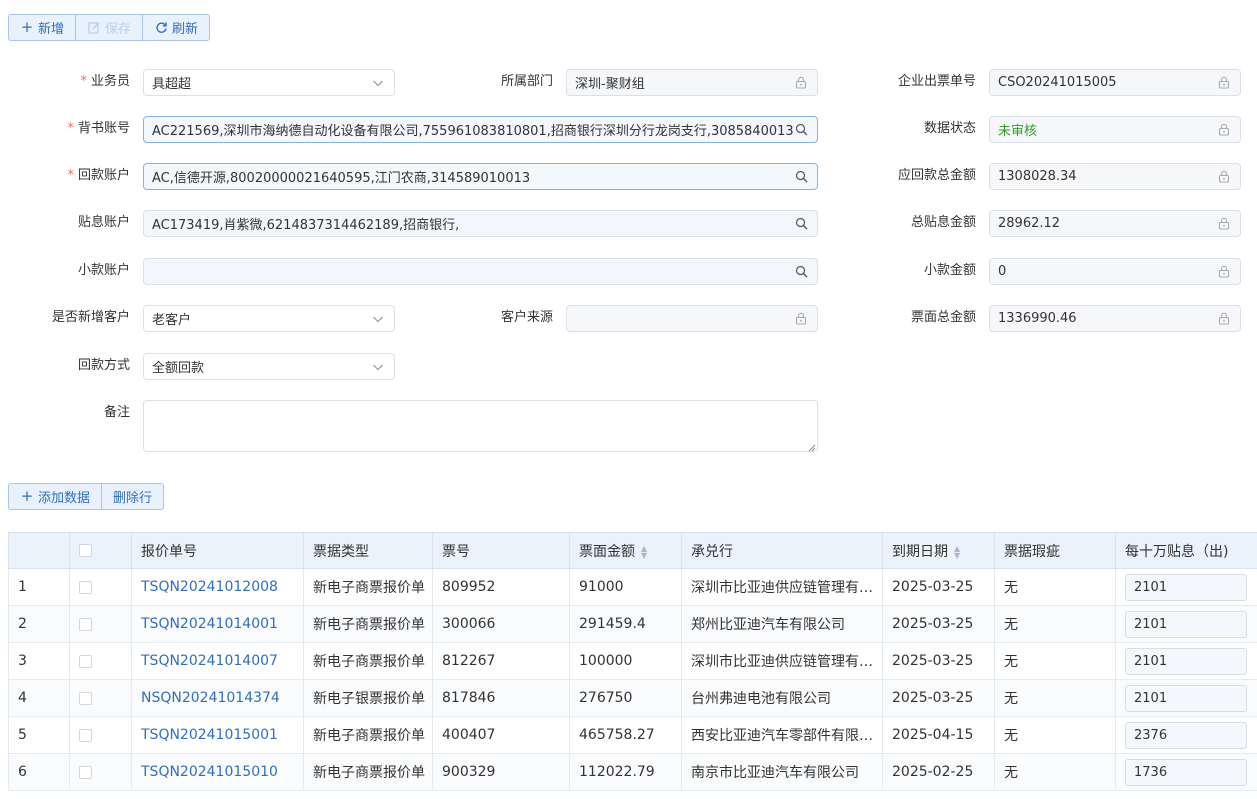 Image resolution: width=1257 pixels, height=799 pixels. What do you see at coordinates (782, 624) in the screenshot?
I see `bank-cell: 郑州比亚迪汽车有限公司` at bounding box center [782, 624].